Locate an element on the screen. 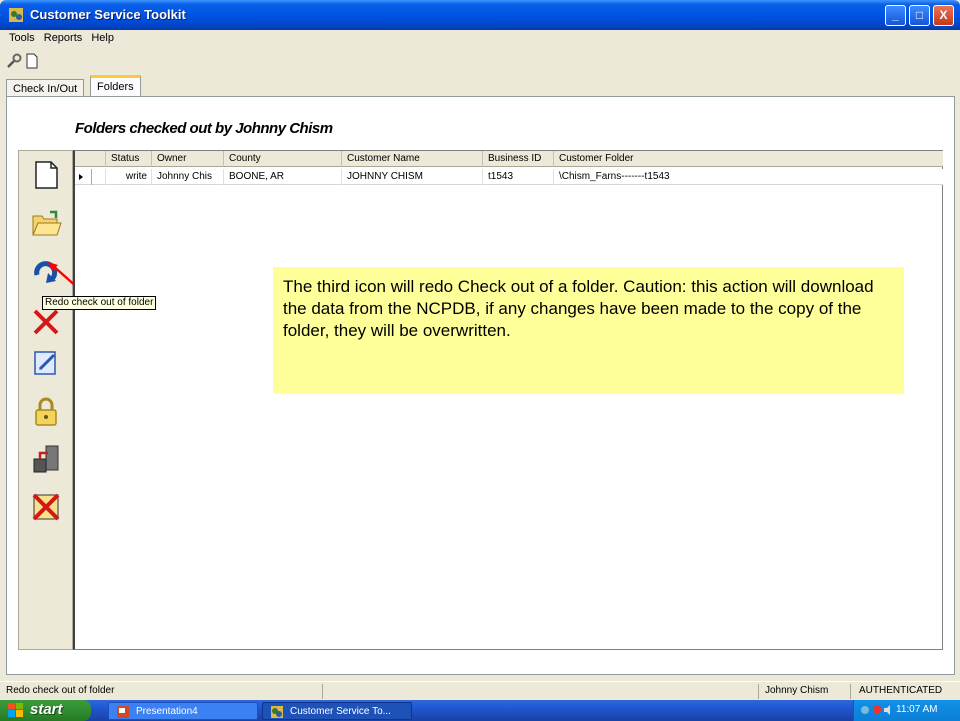 This screenshot has height=721, width=960. status-empty is located at coordinates (540, 691).